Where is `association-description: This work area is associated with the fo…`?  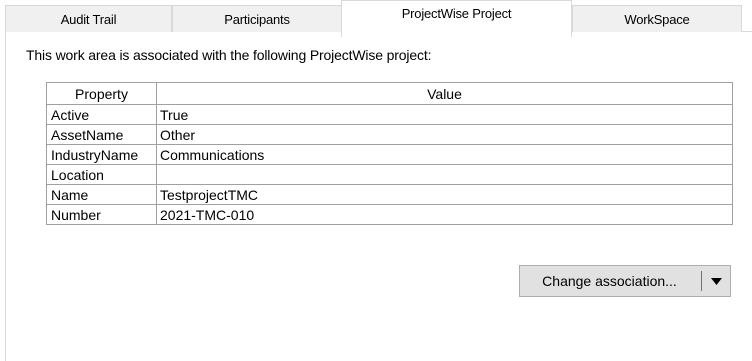 association-description: This work area is associated with the fo… is located at coordinates (229, 55).